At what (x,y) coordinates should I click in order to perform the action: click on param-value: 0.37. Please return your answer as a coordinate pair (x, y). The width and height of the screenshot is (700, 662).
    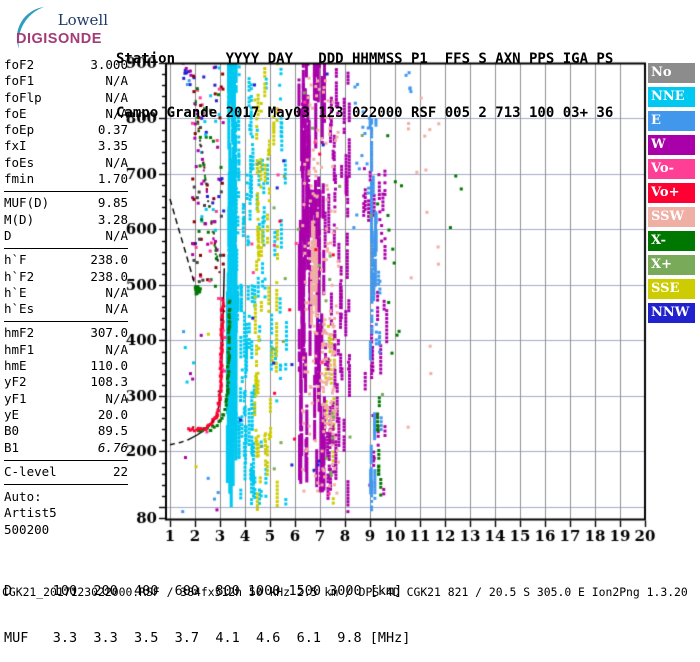
    Looking at the image, I should click on (112, 130).